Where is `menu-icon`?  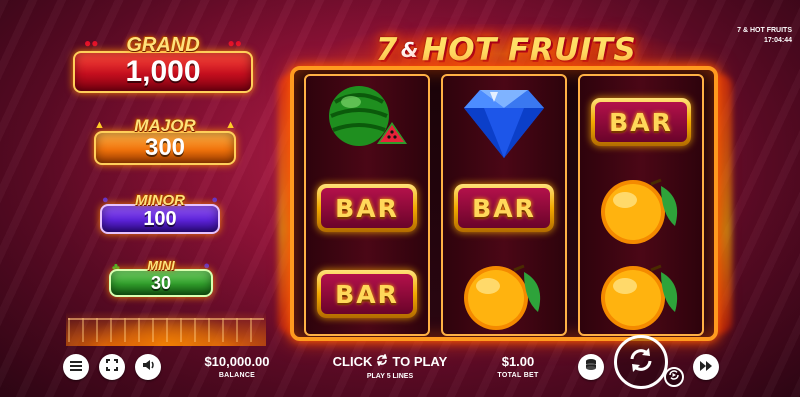
menu-icon is located at coordinates (76, 367).